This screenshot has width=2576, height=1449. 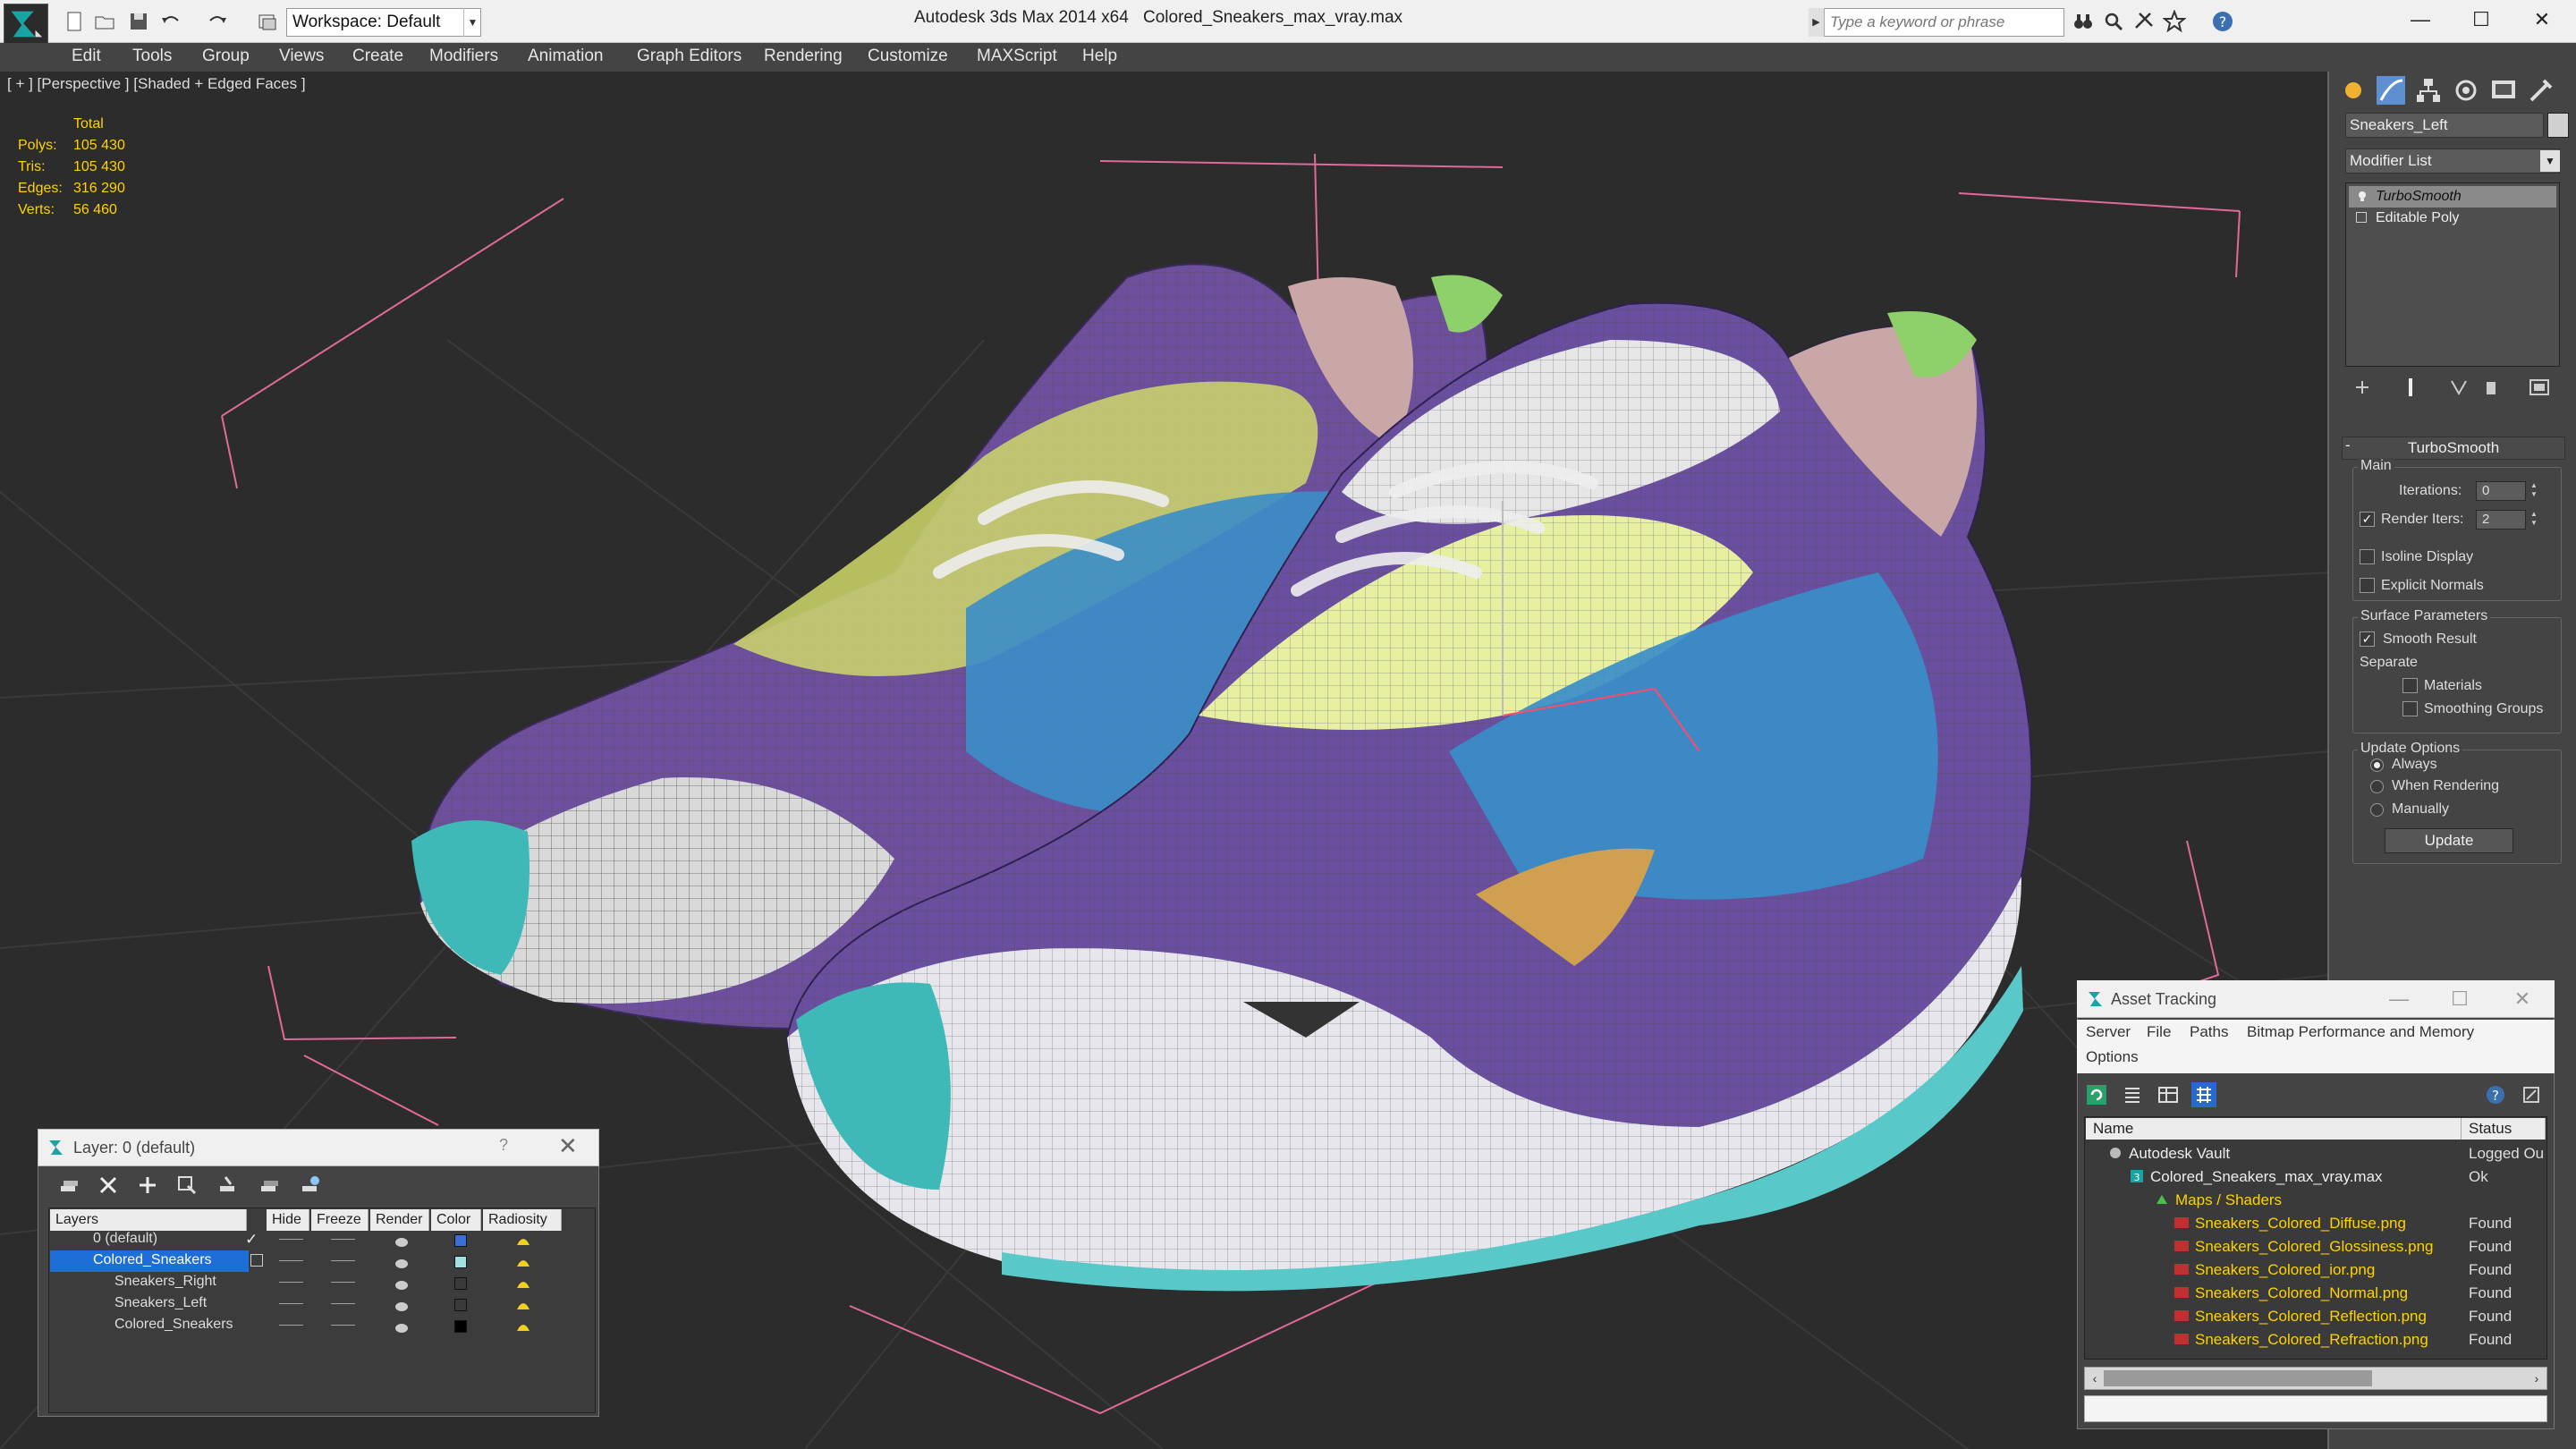 I want to click on asset-menu-paths: Paths, so click(x=2209, y=1032).